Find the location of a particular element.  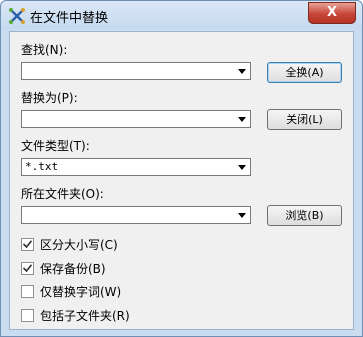

replace-all-button: 全换(A) is located at coordinates (304, 72).